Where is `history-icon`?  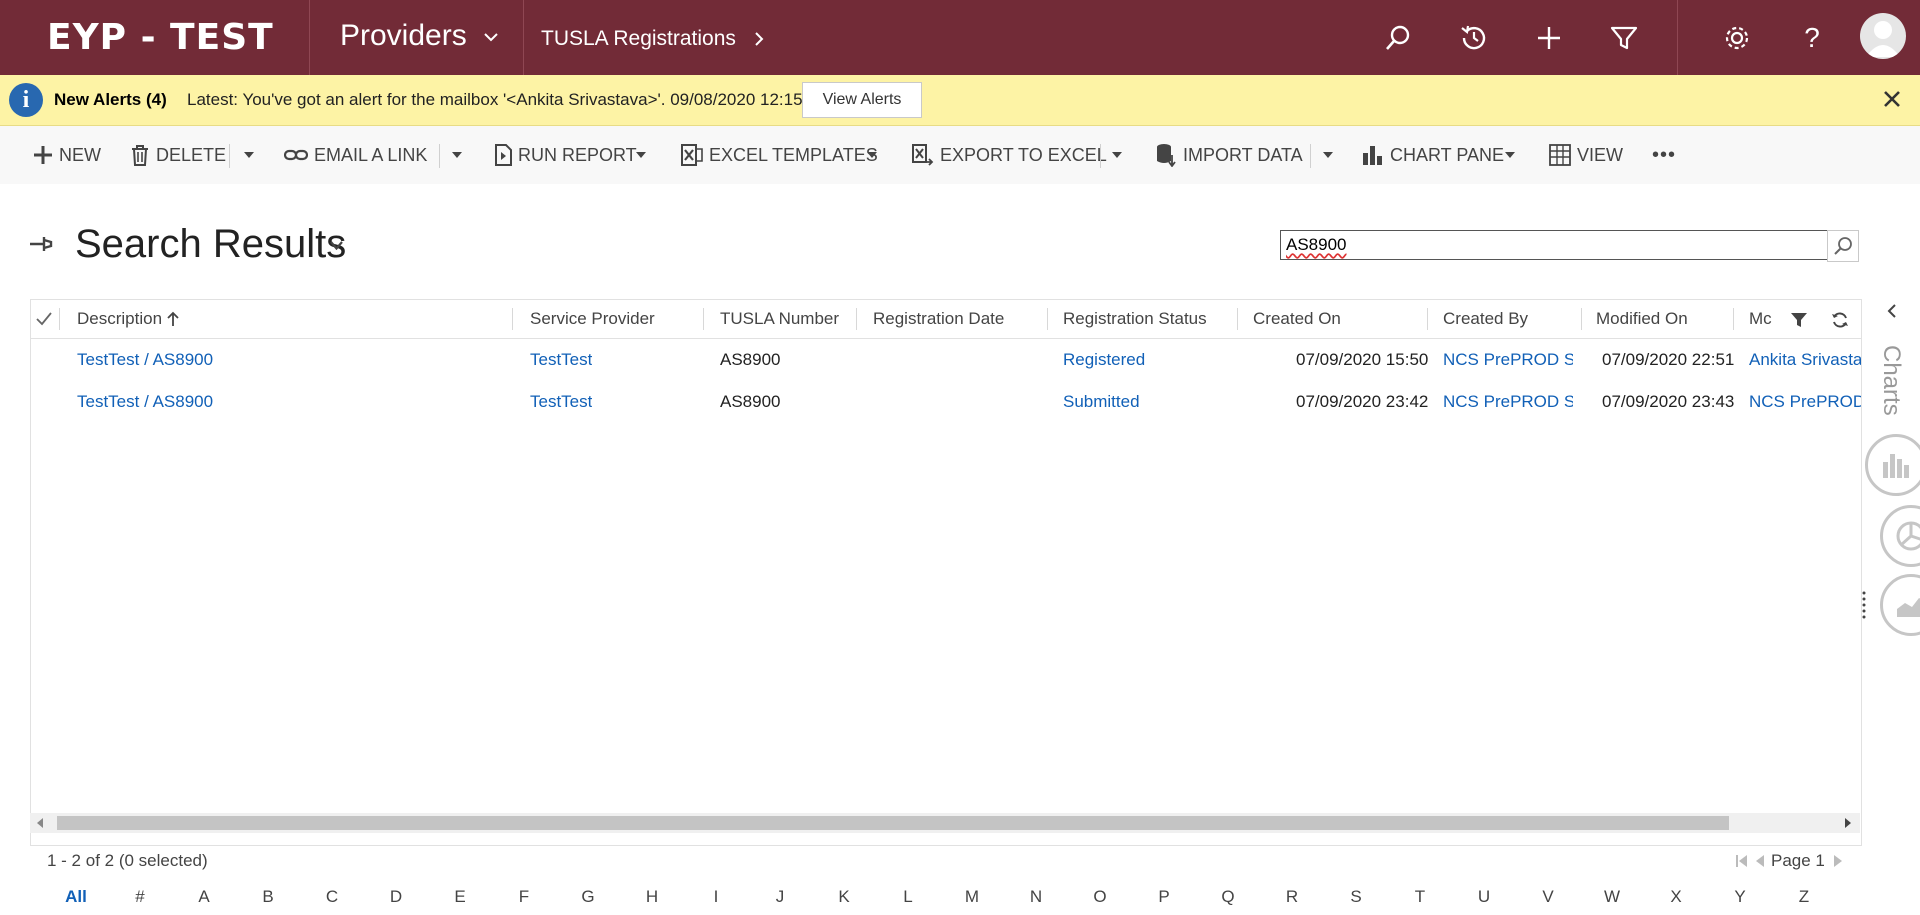 history-icon is located at coordinates (1474, 38).